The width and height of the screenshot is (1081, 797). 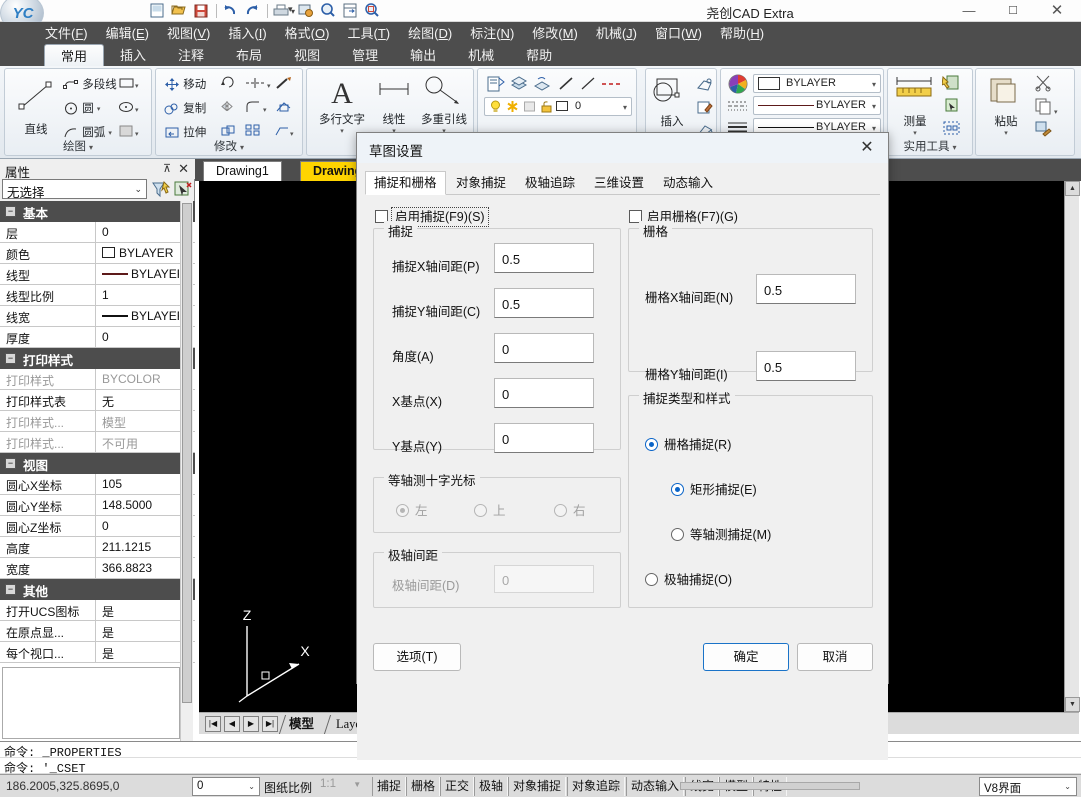 I want to click on property-row: 打印样式... 不可用, so click(x=97, y=442).